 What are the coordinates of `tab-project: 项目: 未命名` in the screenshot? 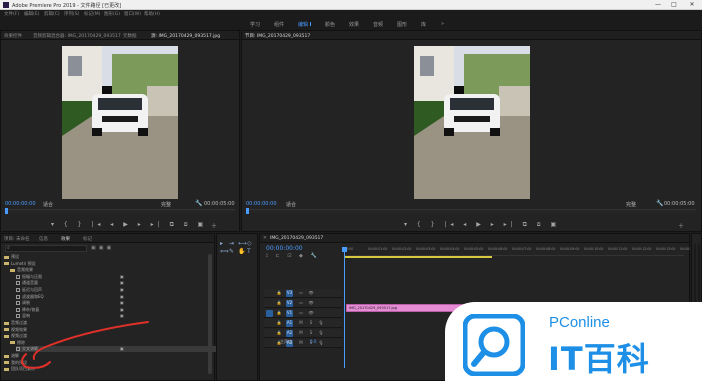 It's located at (16, 239).